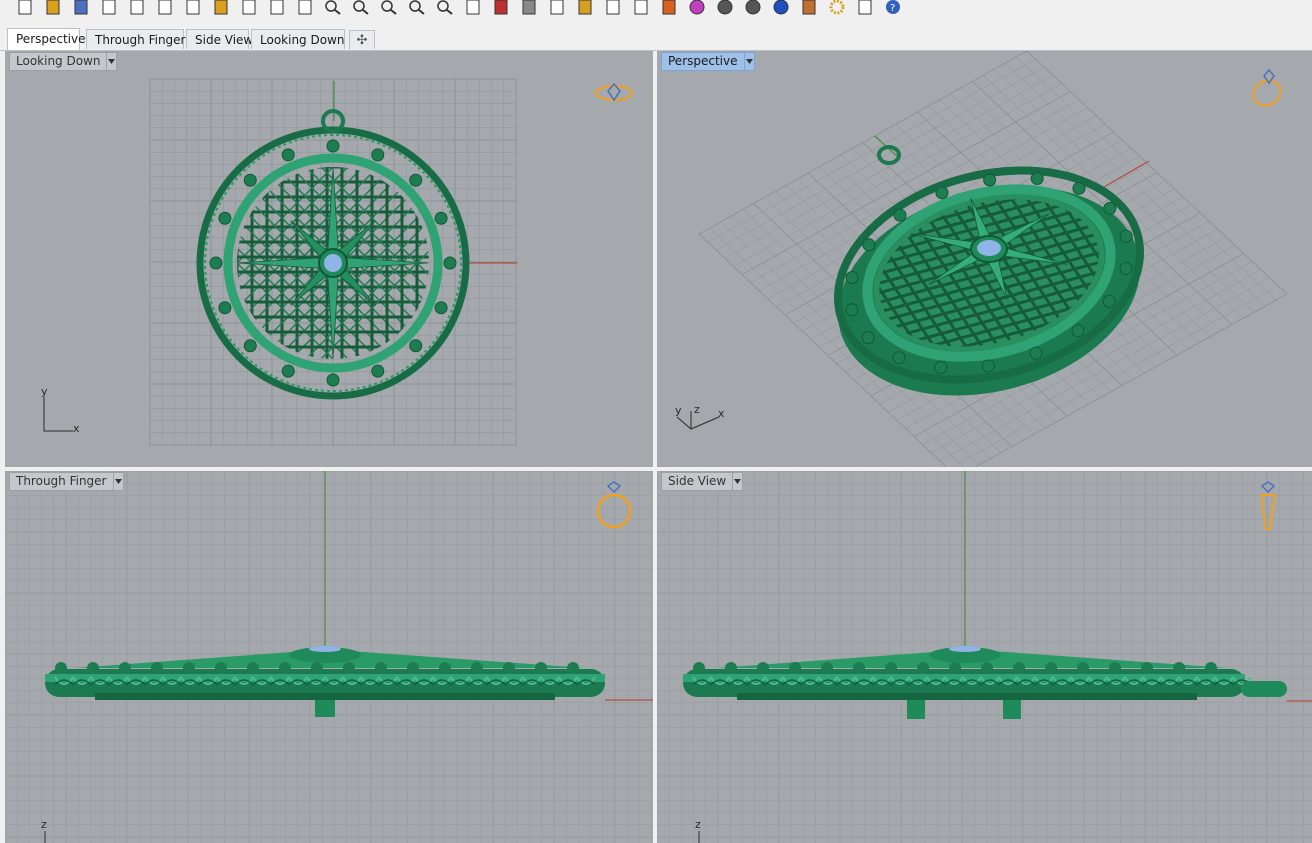 Image resolution: width=1312 pixels, height=843 pixels. Describe the element at coordinates (249, 8) in the screenshot. I see `undo-icon` at that location.